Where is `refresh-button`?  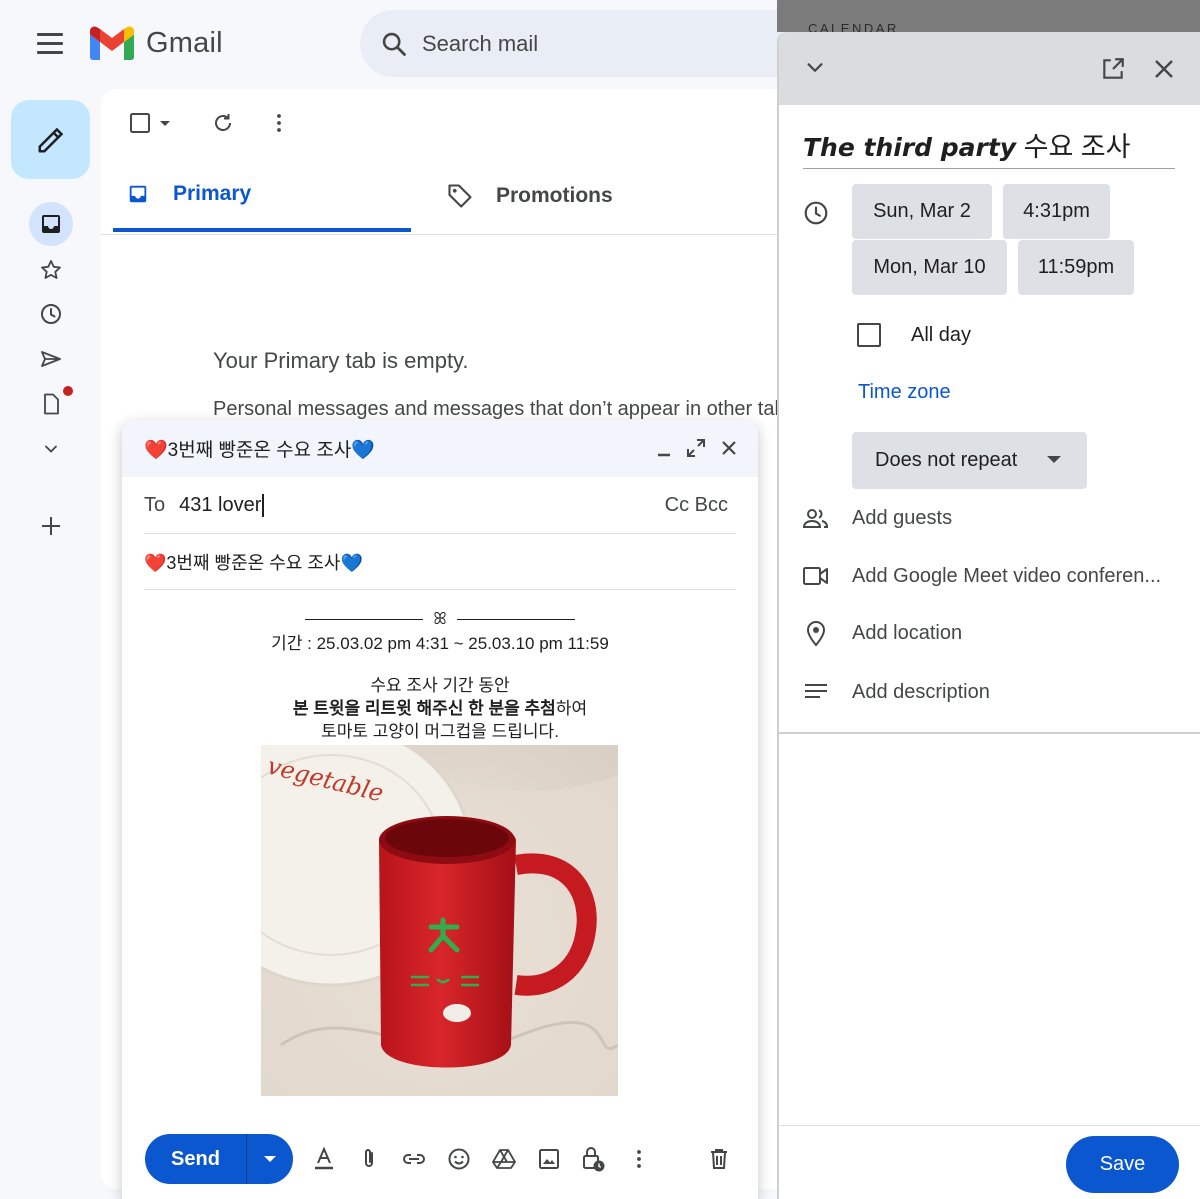 refresh-button is located at coordinates (223, 123).